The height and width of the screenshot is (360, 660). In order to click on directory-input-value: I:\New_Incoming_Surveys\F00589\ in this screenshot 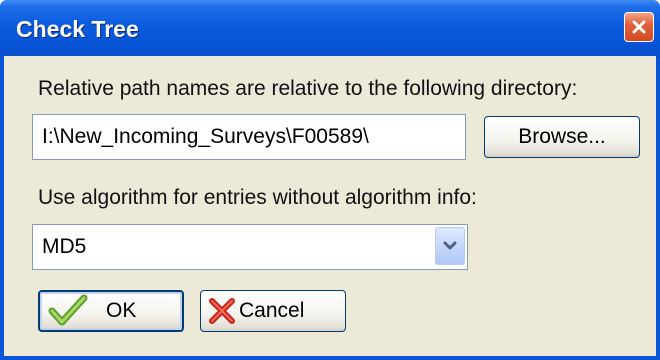, I will do `click(205, 136)`.